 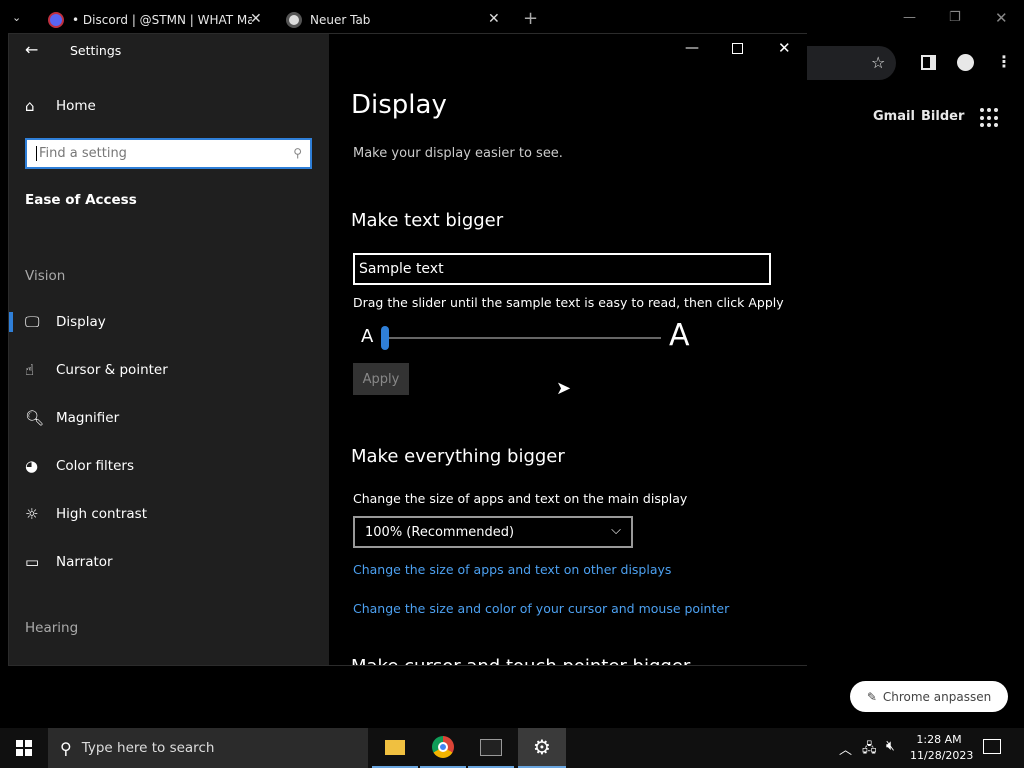 I want to click on customize-chrome-button: ✎ Chrome anpassen, so click(x=929, y=696).